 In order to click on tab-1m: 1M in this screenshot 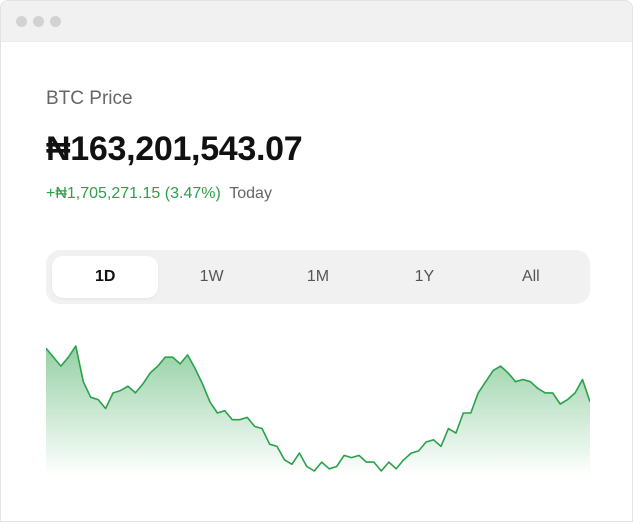, I will do `click(318, 277)`.